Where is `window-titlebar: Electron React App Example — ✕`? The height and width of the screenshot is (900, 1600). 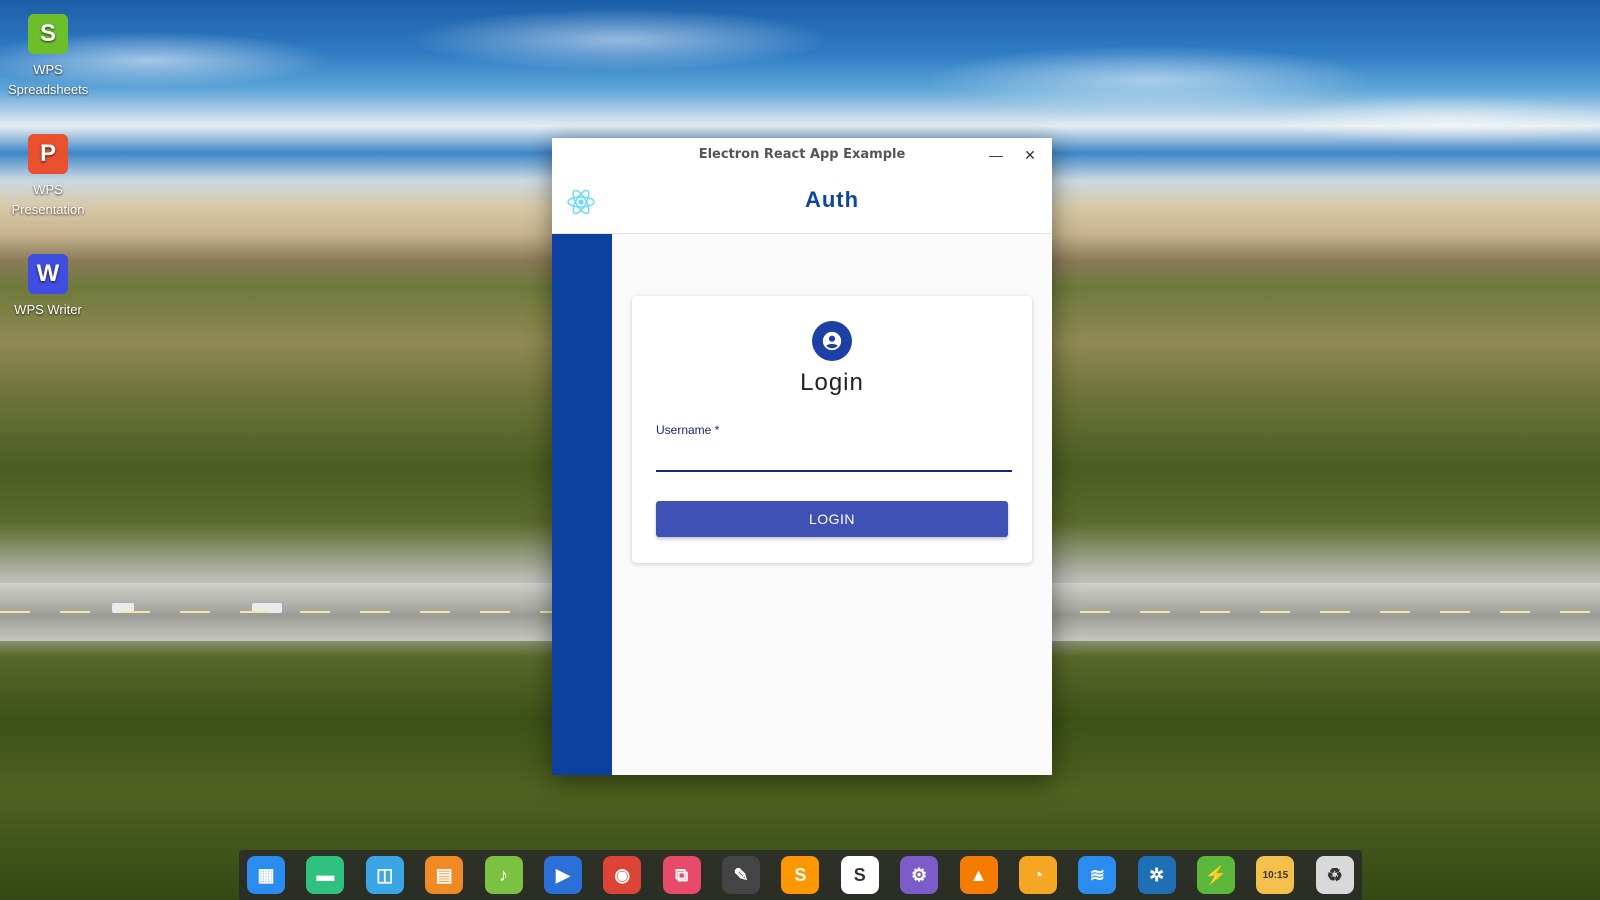 window-titlebar: Electron React App Example — ✕ is located at coordinates (802, 155).